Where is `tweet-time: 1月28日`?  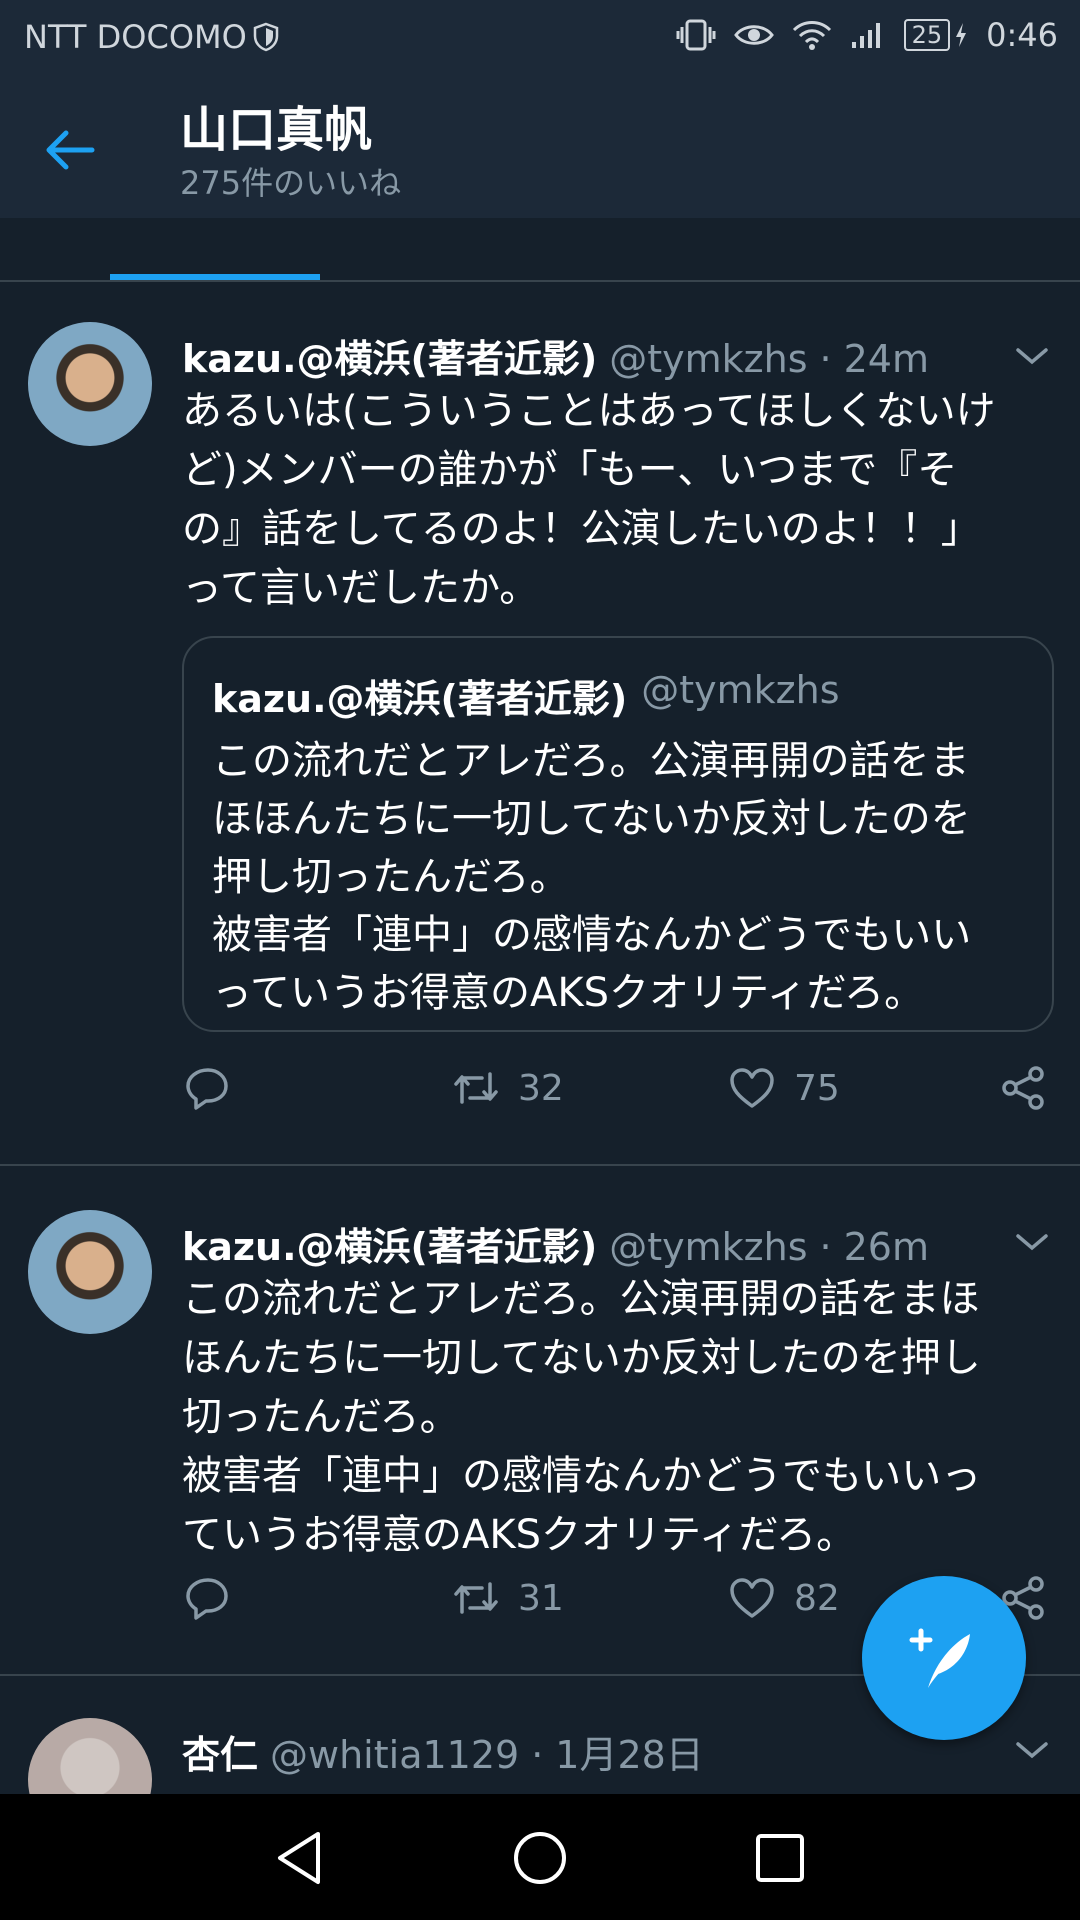
tweet-time: 1月28日 is located at coordinates (629, 1755).